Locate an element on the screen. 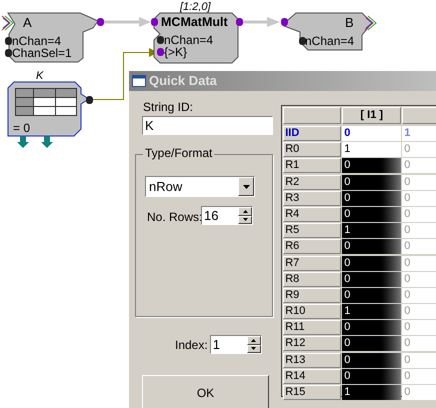  row-header: R7 is located at coordinates (312, 263).